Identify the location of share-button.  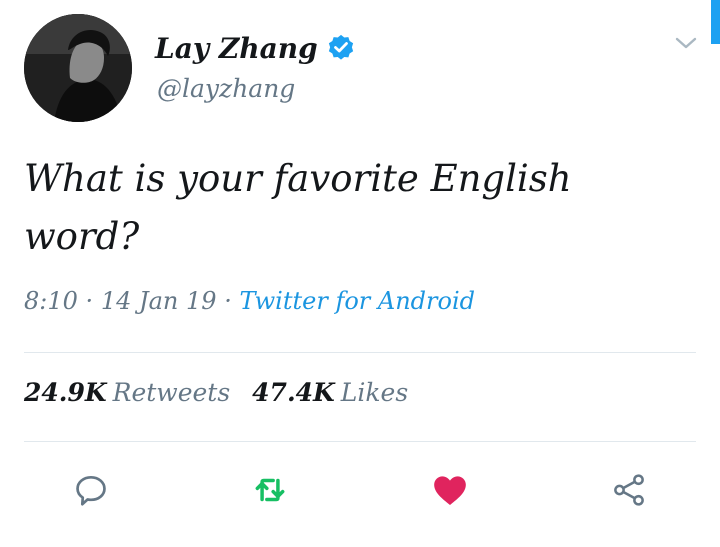
(629, 490).